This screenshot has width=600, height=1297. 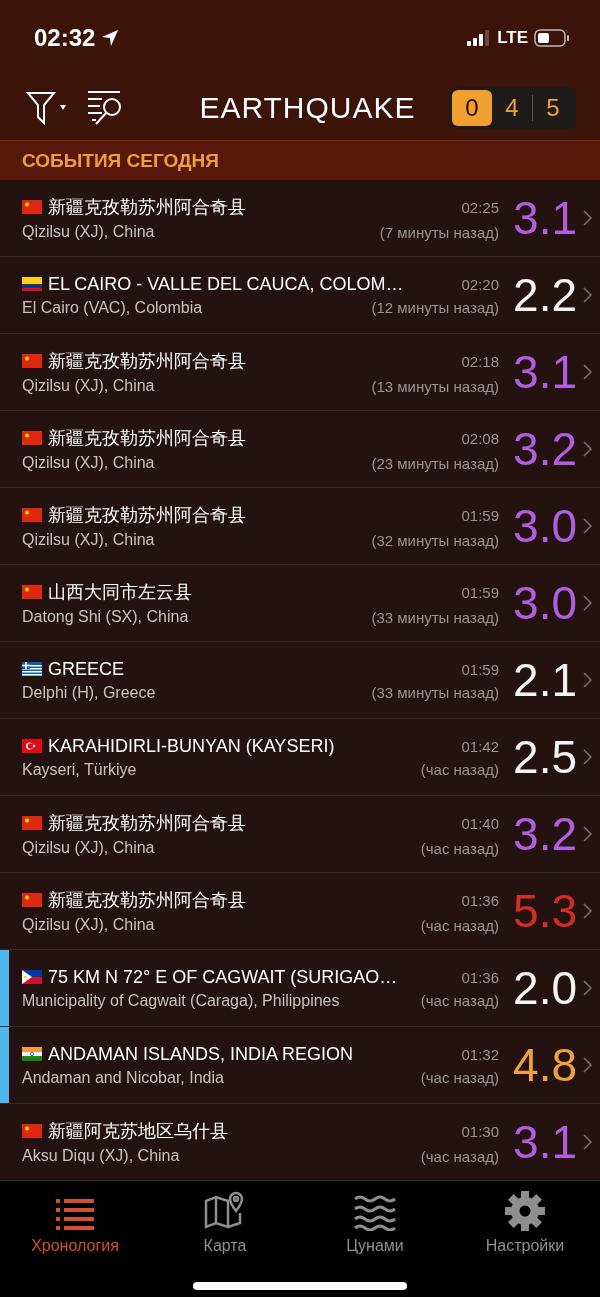 What do you see at coordinates (480, 1054) in the screenshot?
I see `event-time: 01:32` at bounding box center [480, 1054].